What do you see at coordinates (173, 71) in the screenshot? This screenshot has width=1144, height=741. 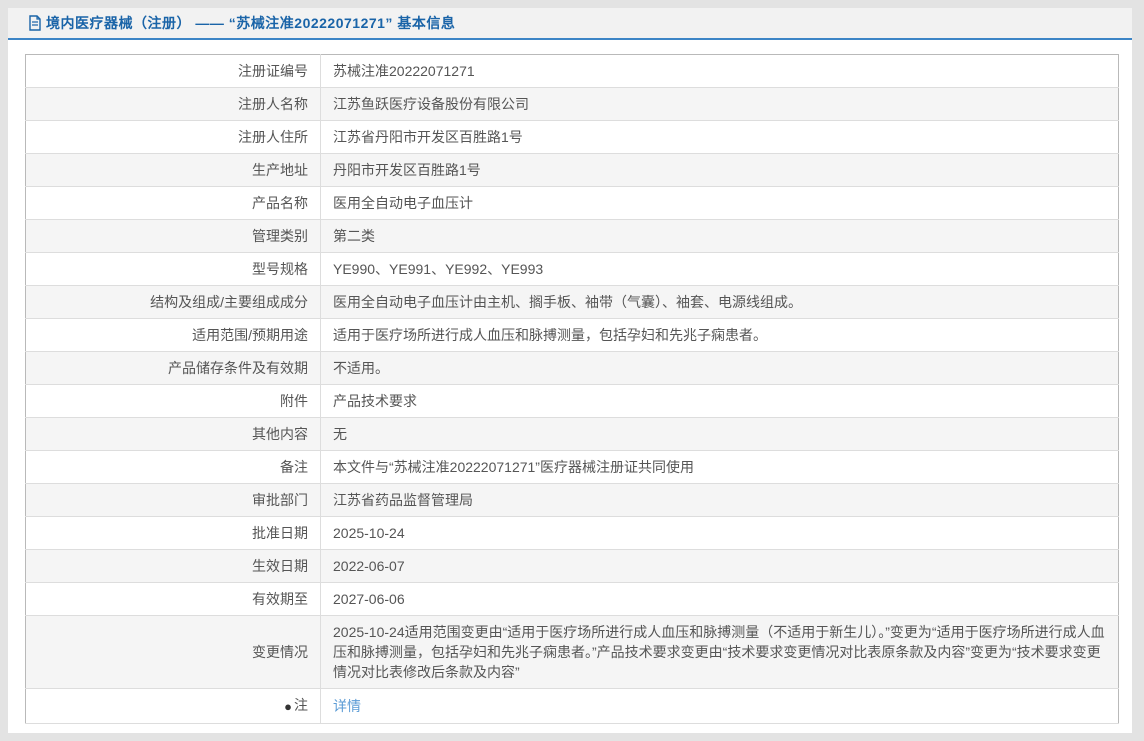 I see `row-label: 注册证编号` at bounding box center [173, 71].